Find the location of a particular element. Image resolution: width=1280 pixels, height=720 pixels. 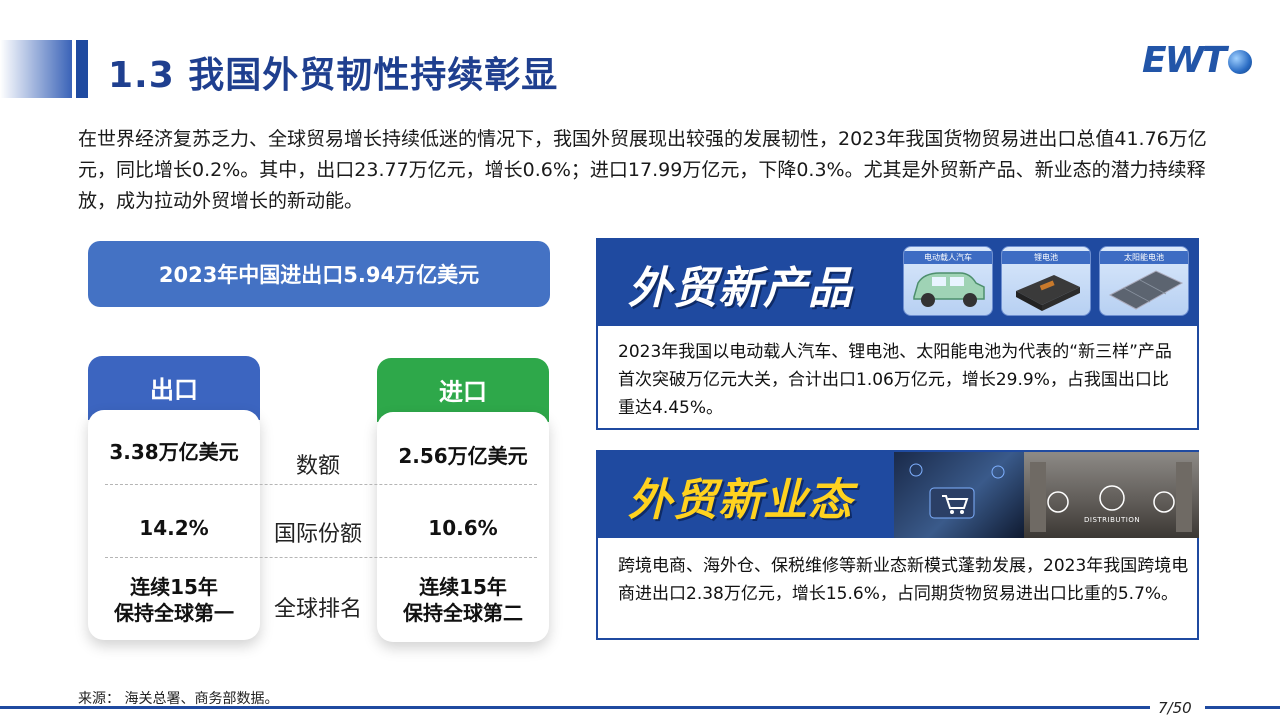

logo-text: EWT is located at coordinates (1184, 60).